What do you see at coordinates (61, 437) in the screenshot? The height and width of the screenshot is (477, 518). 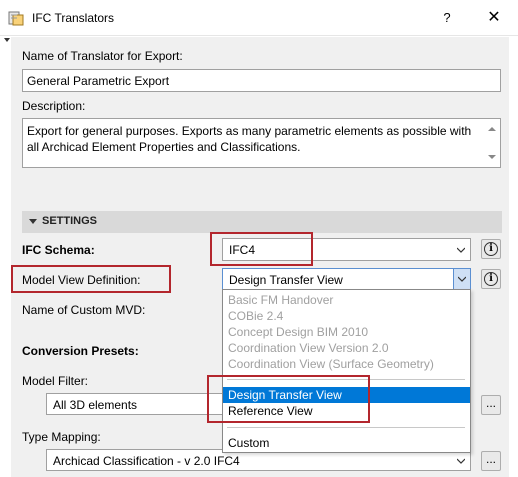 I see `type-mapping-label: Type Mapping:` at bounding box center [61, 437].